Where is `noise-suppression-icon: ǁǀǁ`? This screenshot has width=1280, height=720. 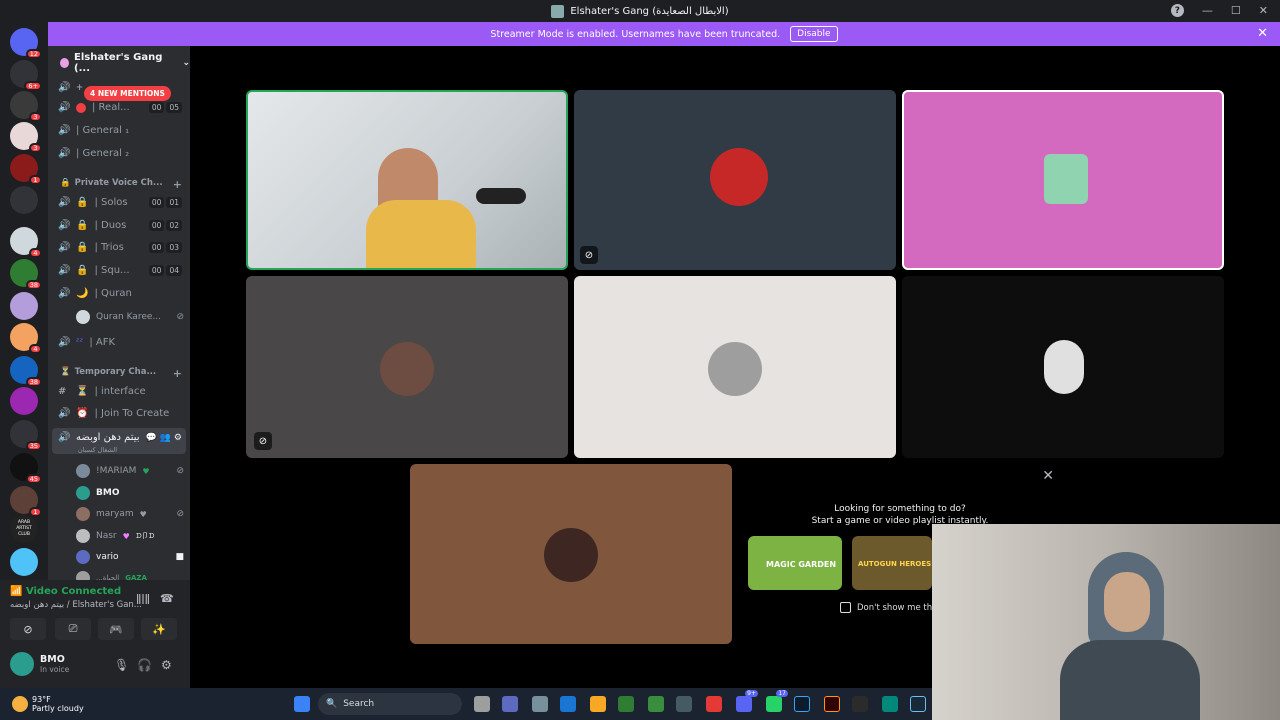
noise-suppression-icon: ǁǀǁ is located at coordinates (143, 598).